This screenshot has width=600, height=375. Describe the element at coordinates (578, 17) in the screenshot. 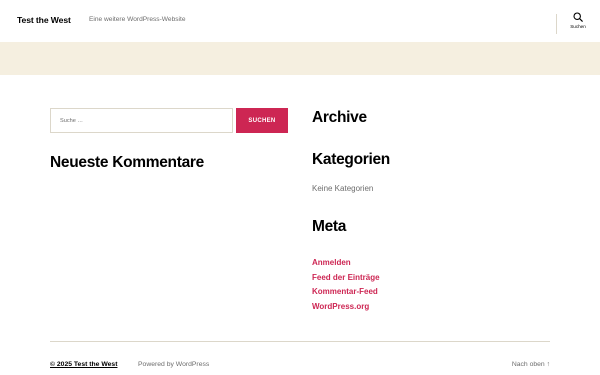

I see `search-icon` at that location.